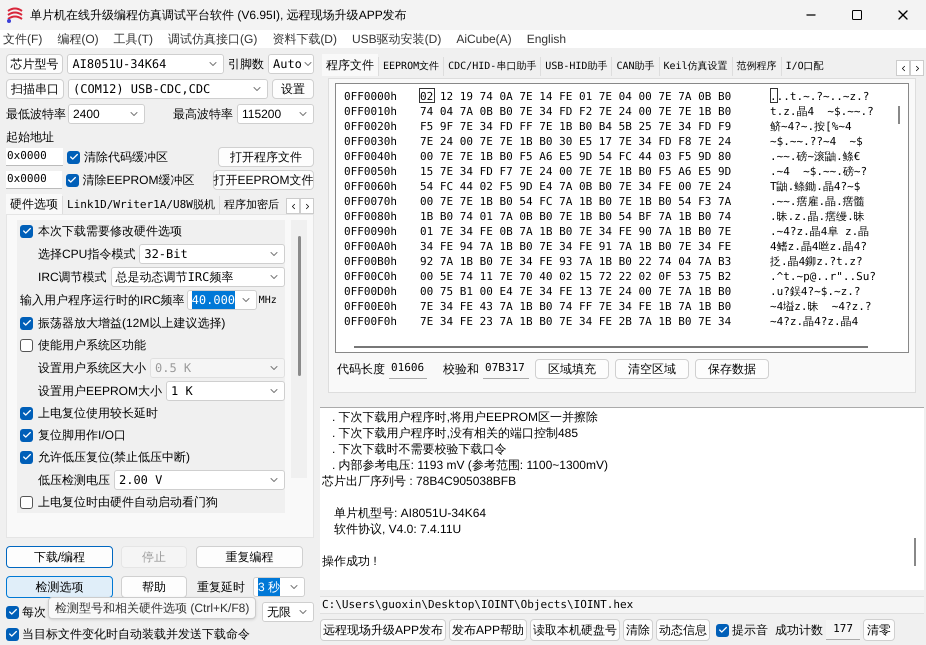 The image size is (926, 645). I want to click on action-button: 区域填充, so click(572, 369).